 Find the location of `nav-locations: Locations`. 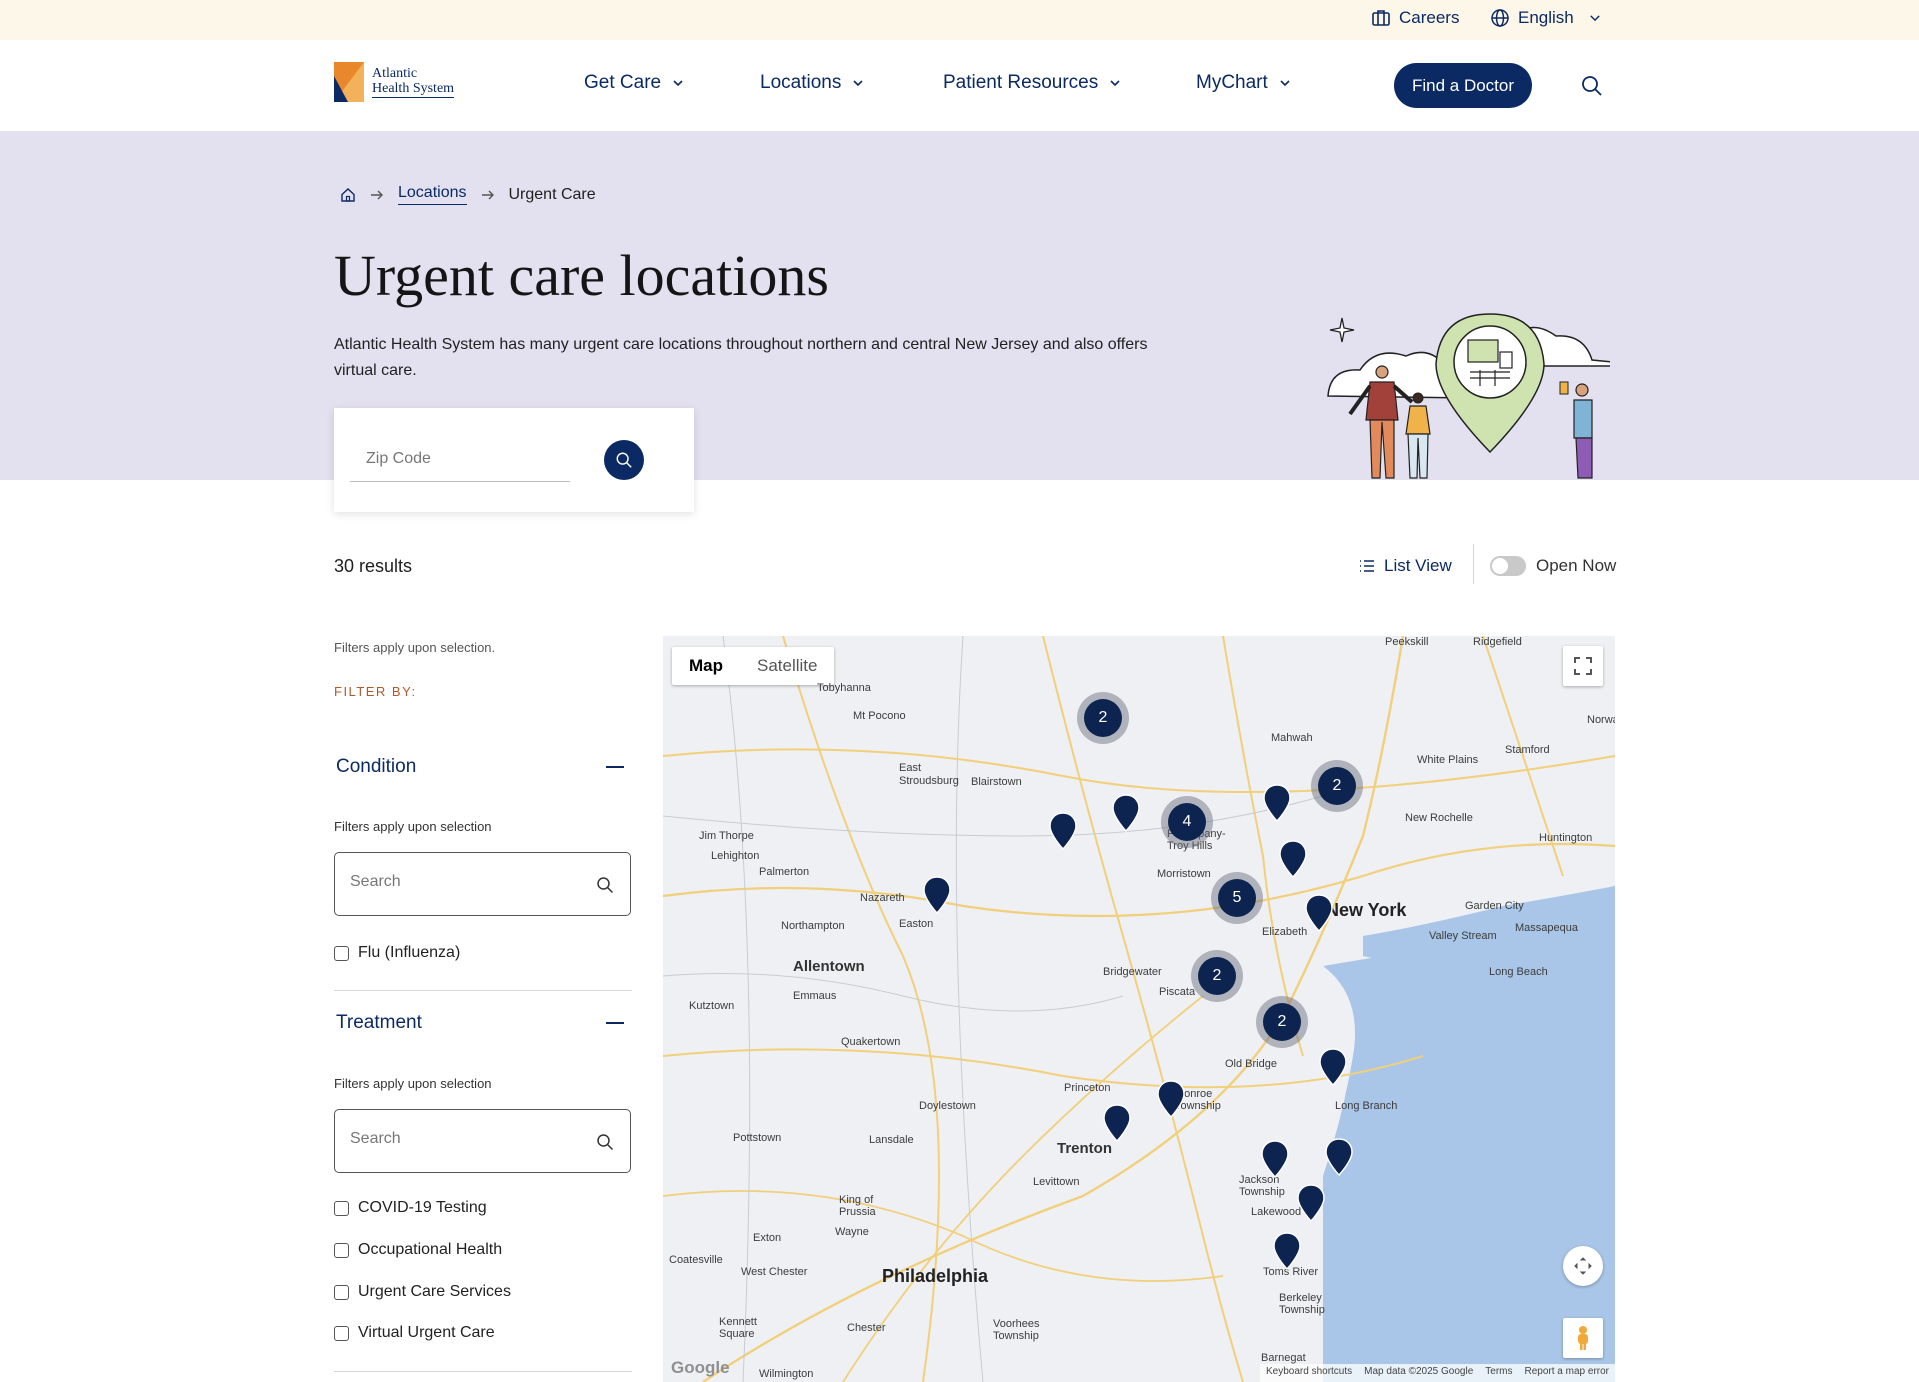

nav-locations: Locations is located at coordinates (812, 83).